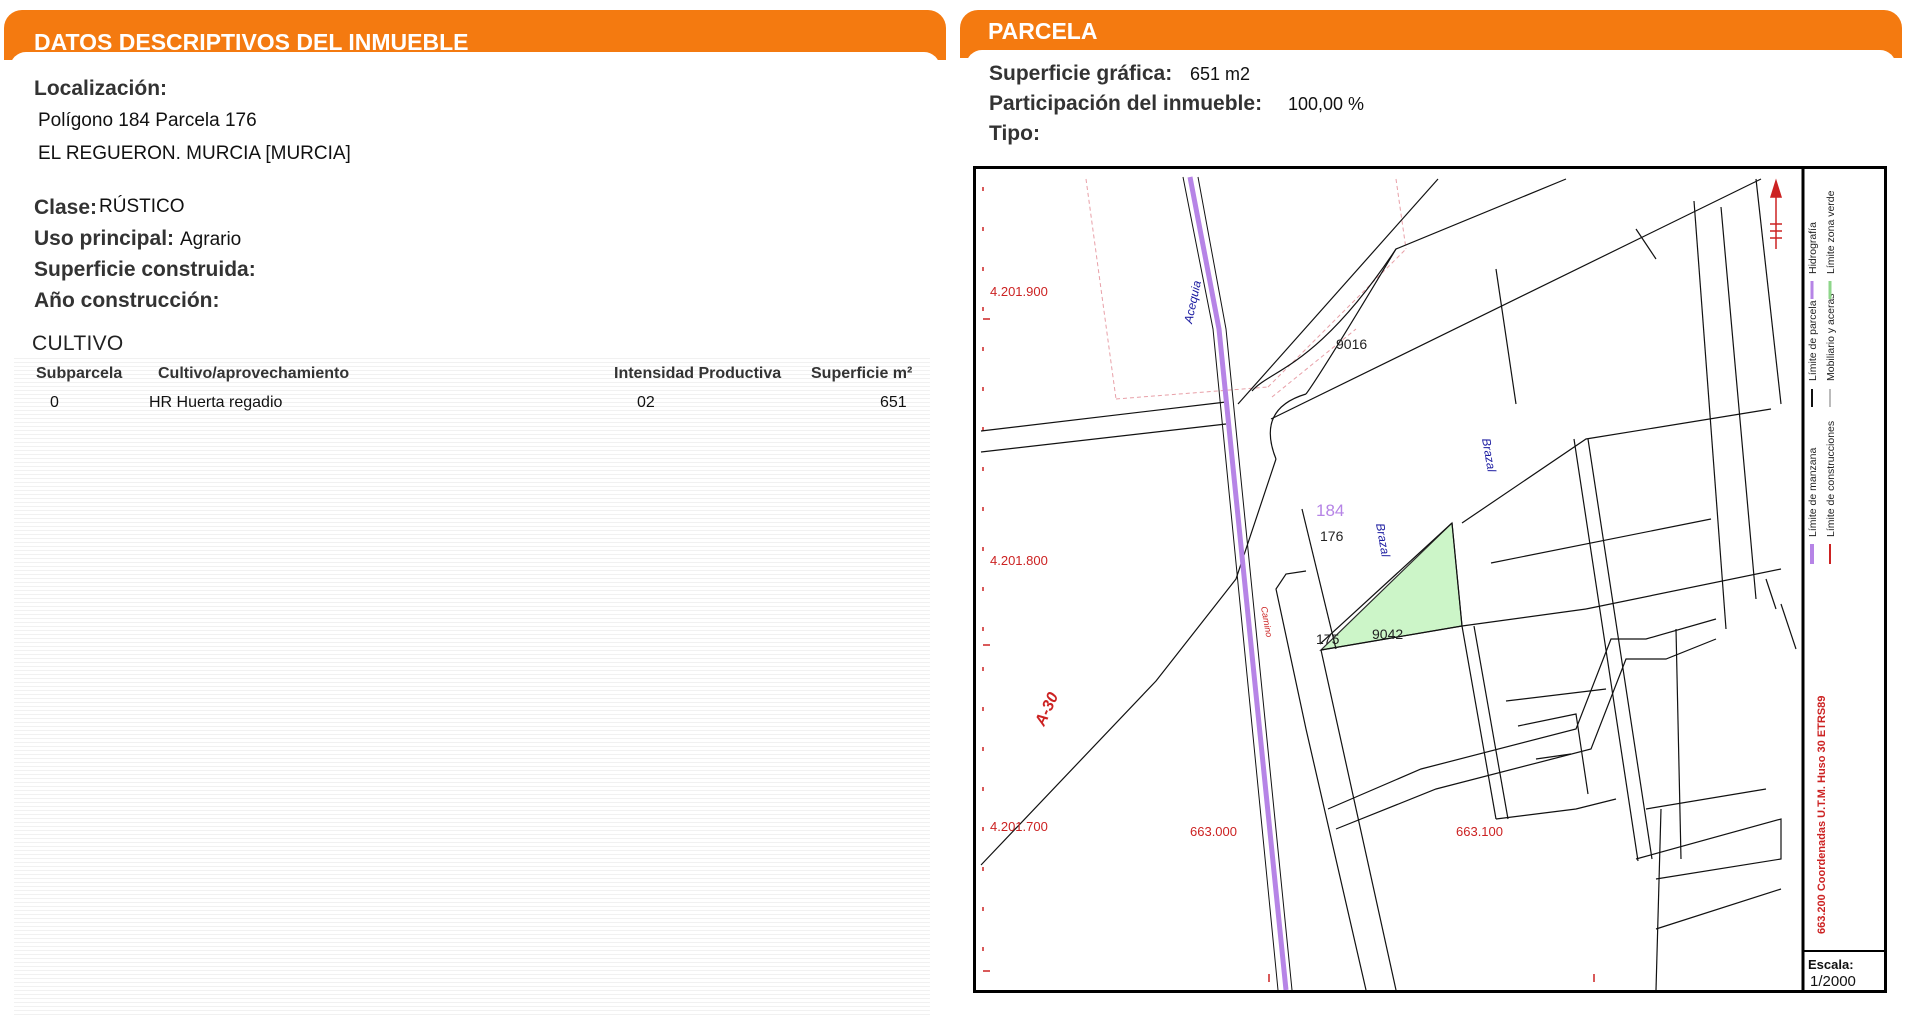 This screenshot has width=1906, height=1017. What do you see at coordinates (1431, 978) in the screenshot?
I see `x-axis-ticks` at bounding box center [1431, 978].